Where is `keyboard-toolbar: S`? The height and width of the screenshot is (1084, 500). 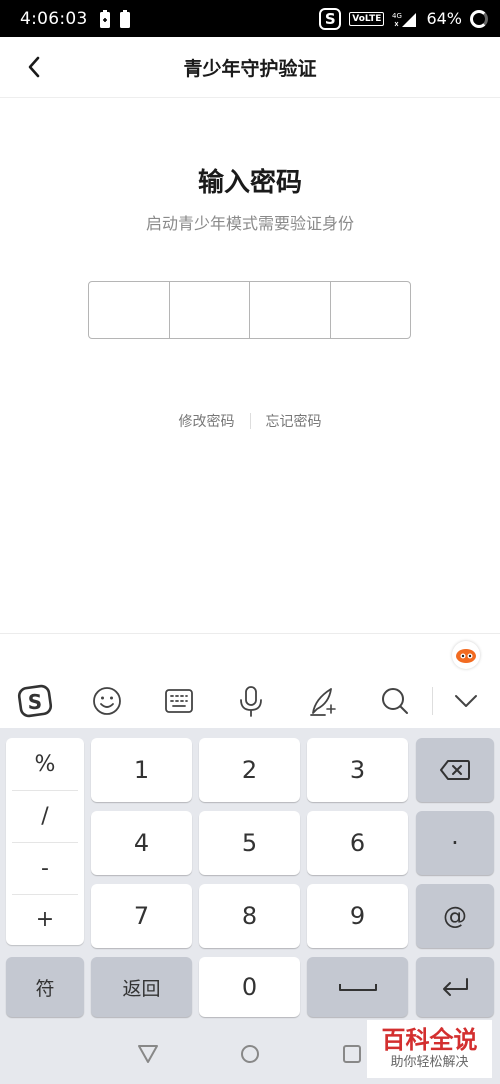 keyboard-toolbar: S is located at coordinates (250, 701).